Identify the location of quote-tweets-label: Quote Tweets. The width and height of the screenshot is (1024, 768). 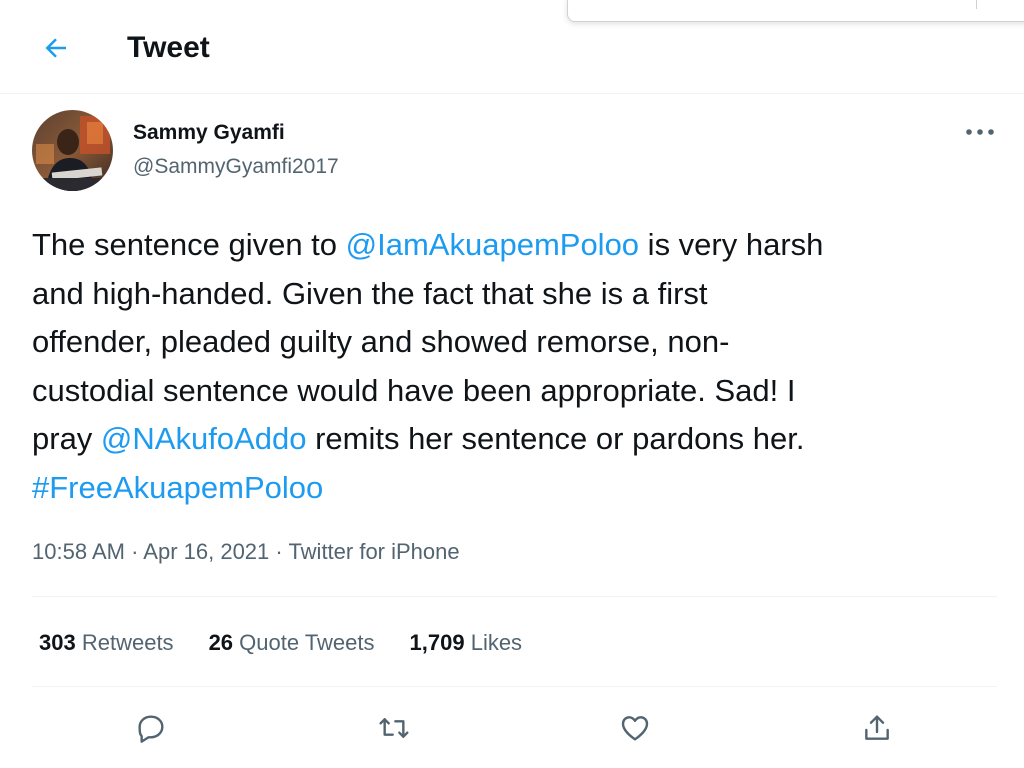
(307, 642).